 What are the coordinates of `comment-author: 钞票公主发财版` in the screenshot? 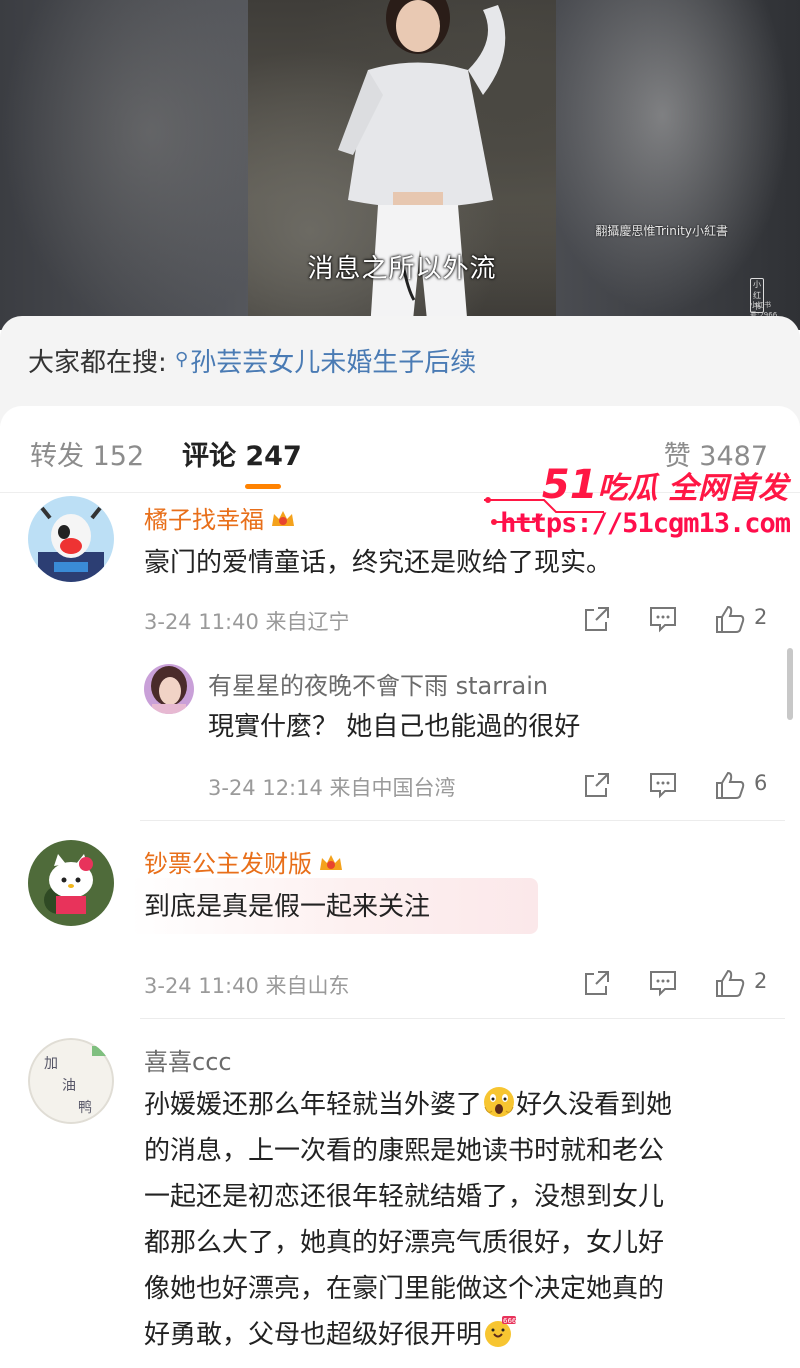 It's located at (244, 861).